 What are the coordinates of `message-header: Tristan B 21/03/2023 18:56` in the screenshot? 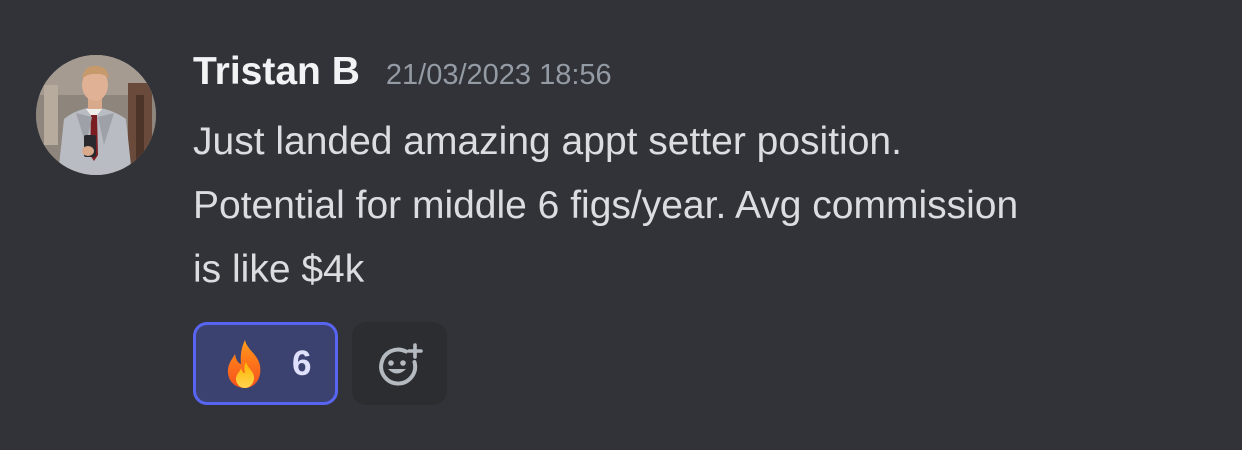 It's located at (402, 78).